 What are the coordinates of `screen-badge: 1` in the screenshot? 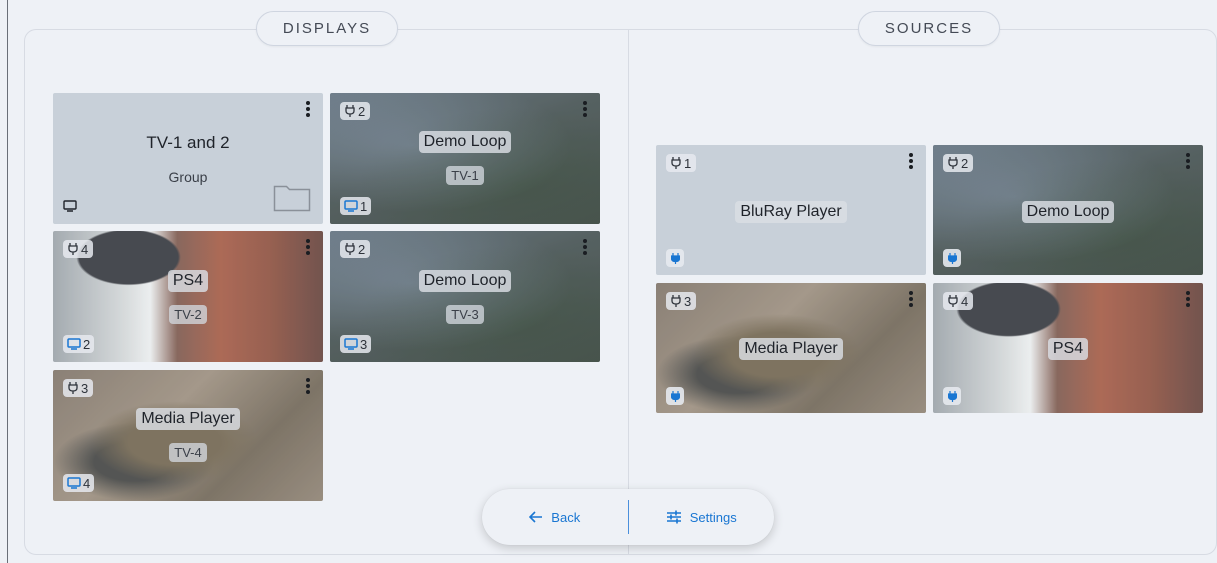 It's located at (356, 206).